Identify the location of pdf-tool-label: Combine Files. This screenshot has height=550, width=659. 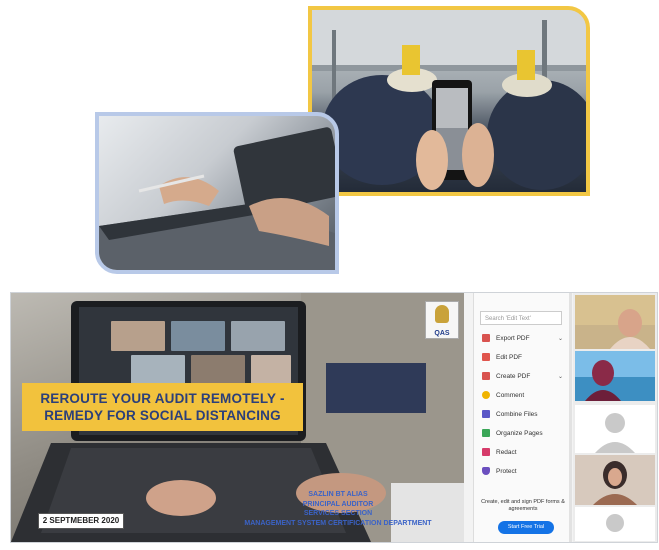
(517, 414).